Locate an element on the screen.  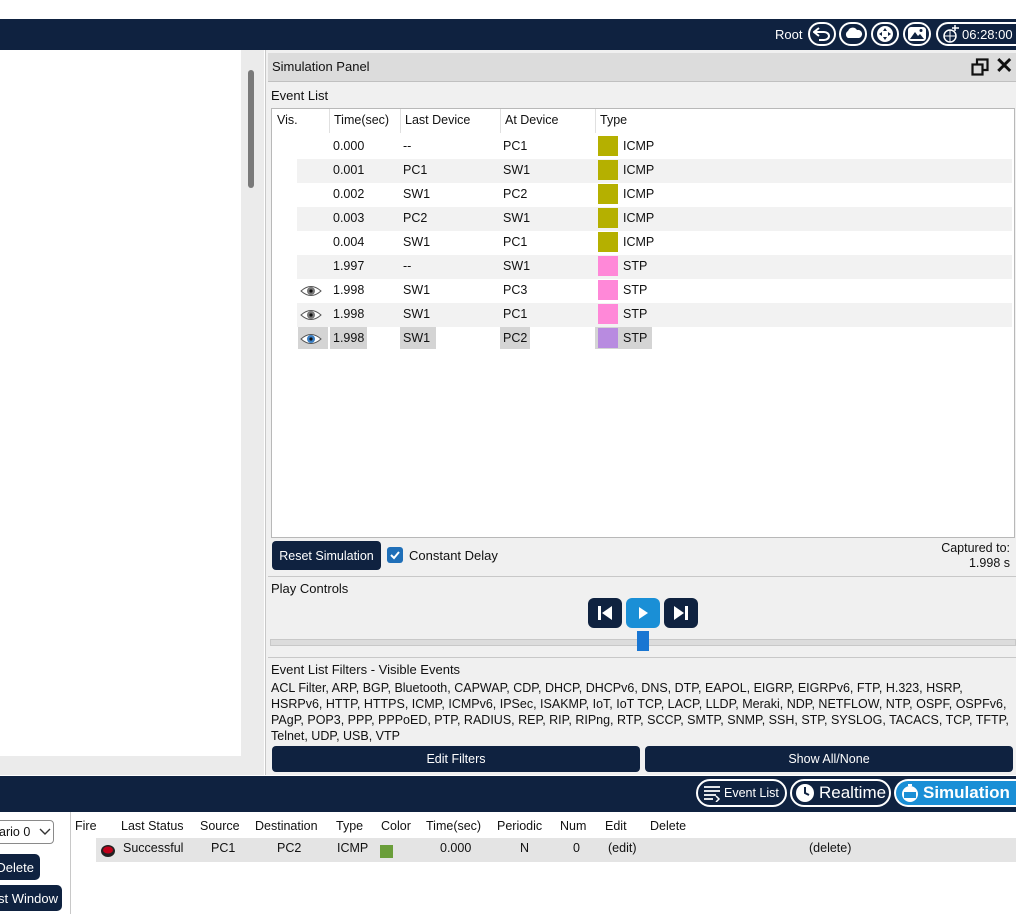
simulation-mode-button: Simulation is located at coordinates (955, 793).